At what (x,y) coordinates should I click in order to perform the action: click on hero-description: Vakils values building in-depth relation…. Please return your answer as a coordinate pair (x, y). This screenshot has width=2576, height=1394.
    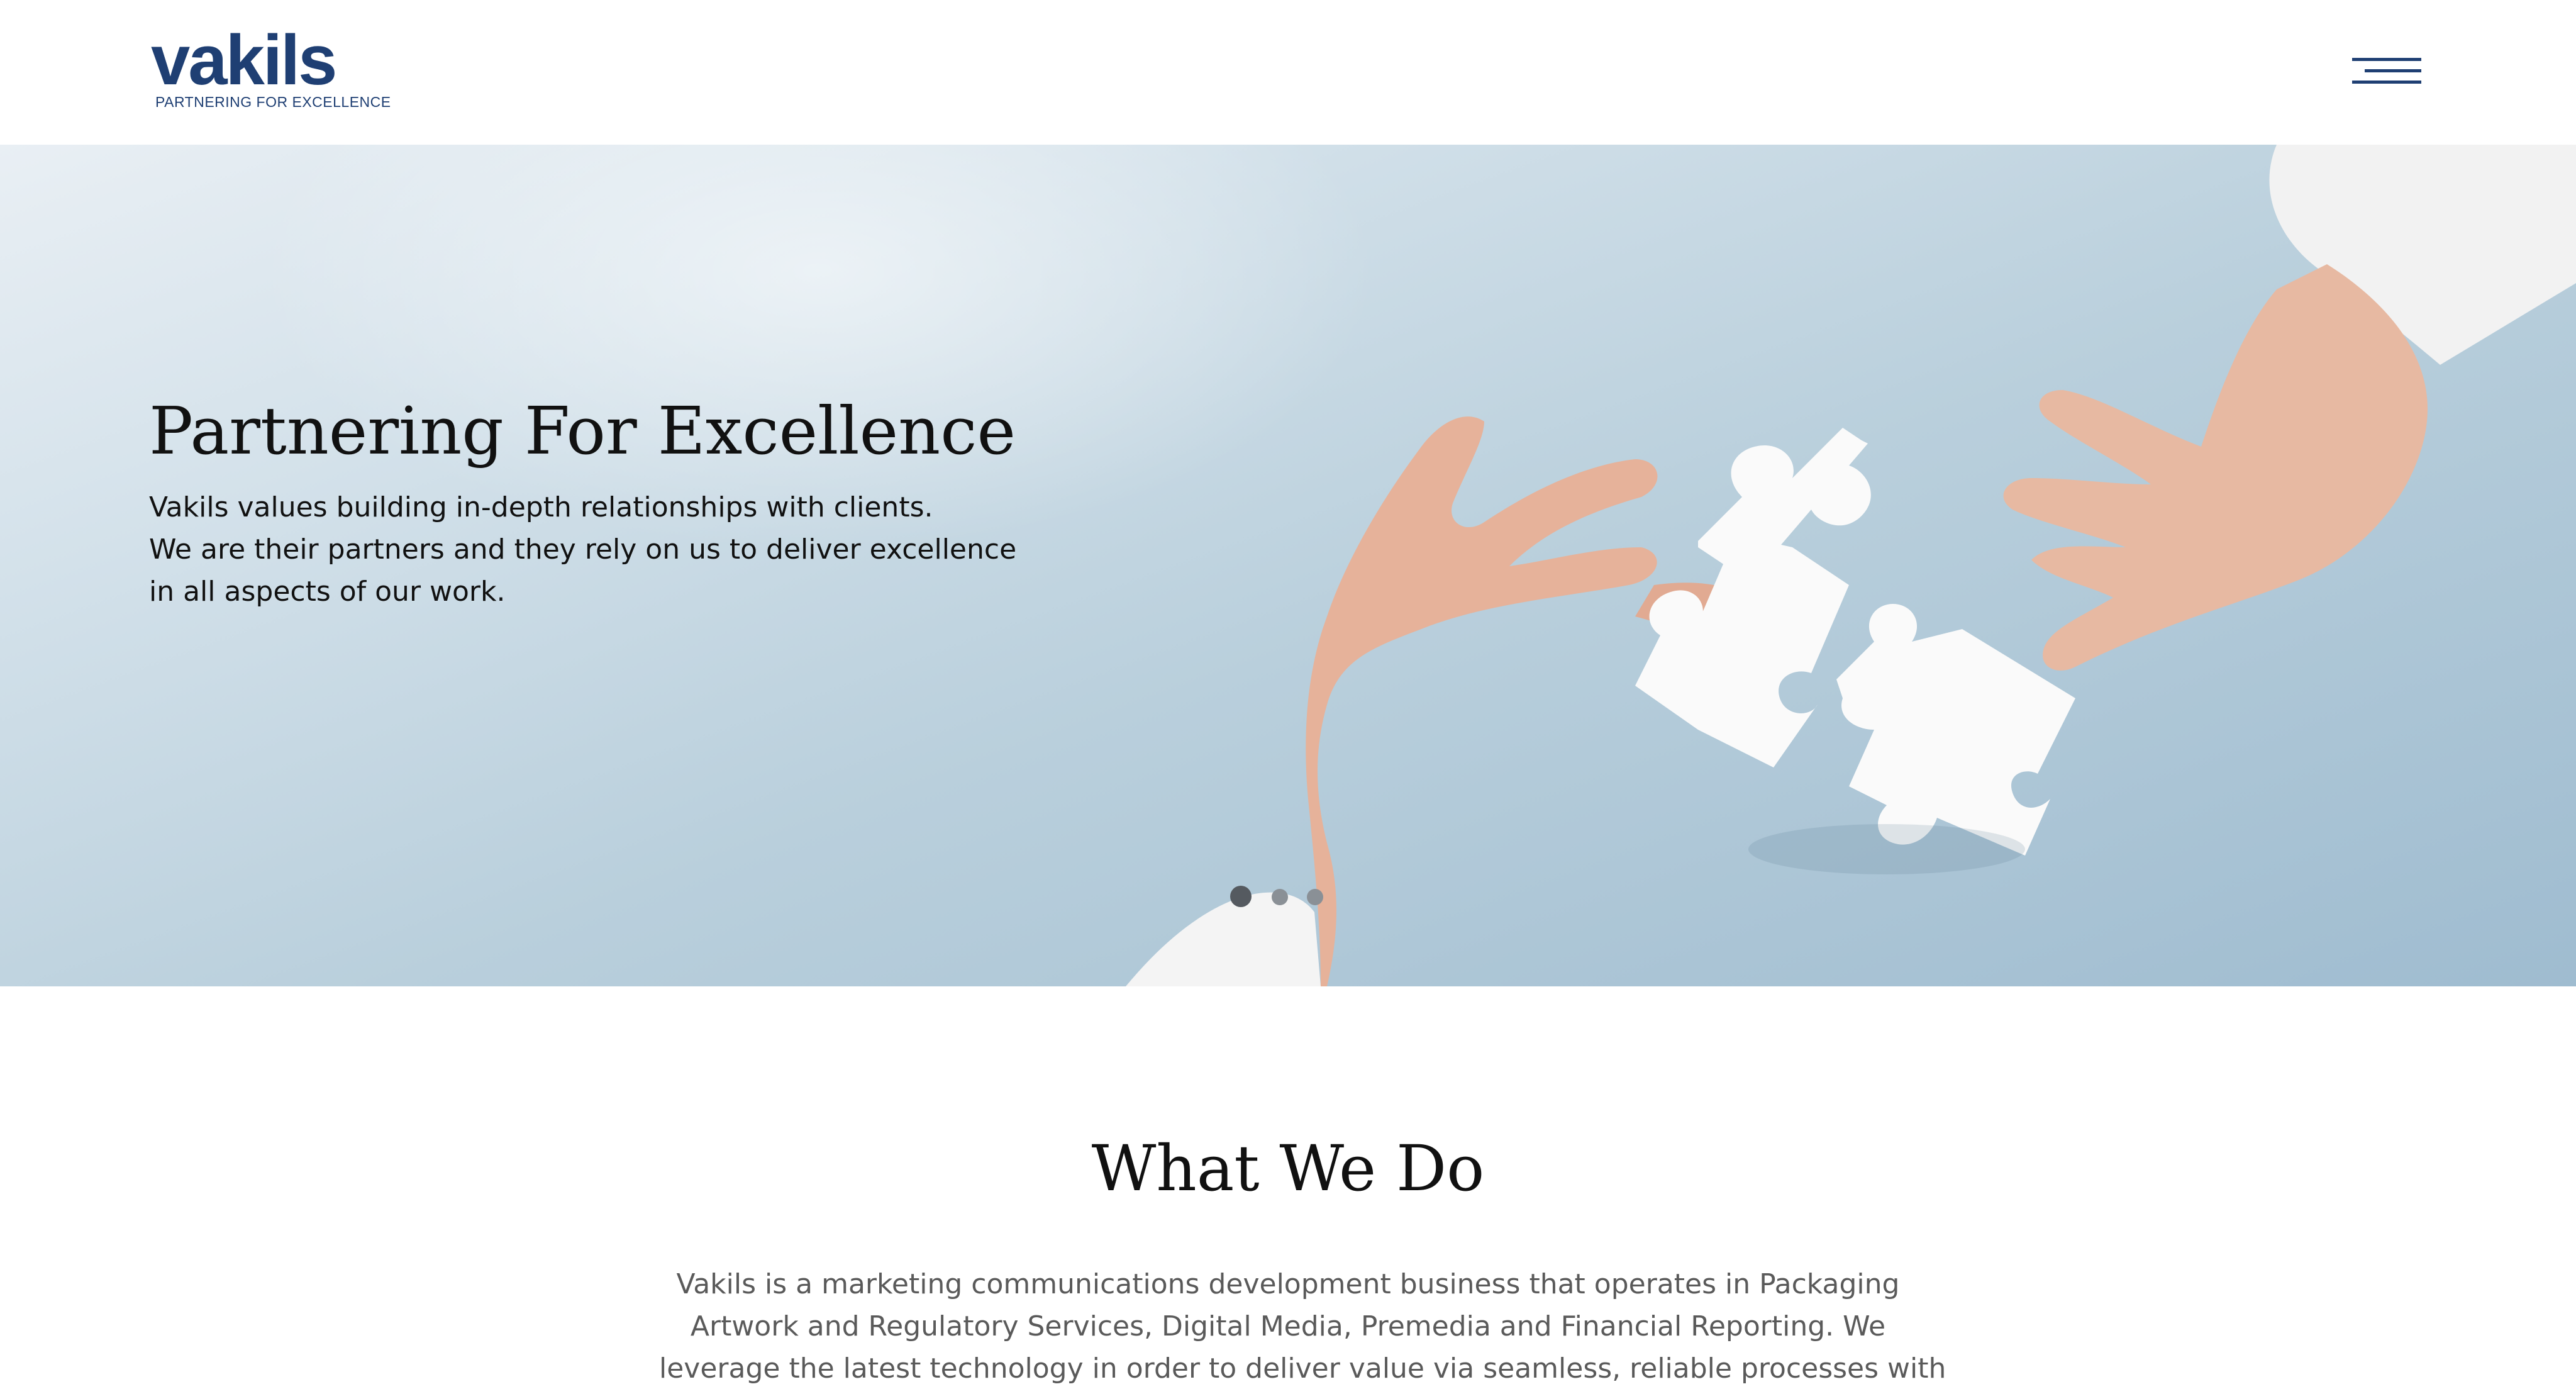
    Looking at the image, I should click on (589, 549).